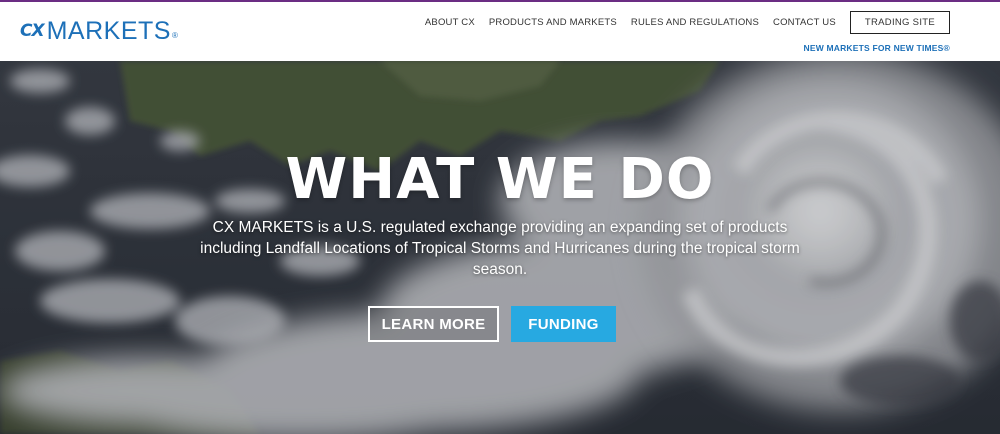 The image size is (1000, 434). I want to click on trading-site-button: TRADING SITE, so click(899, 22).